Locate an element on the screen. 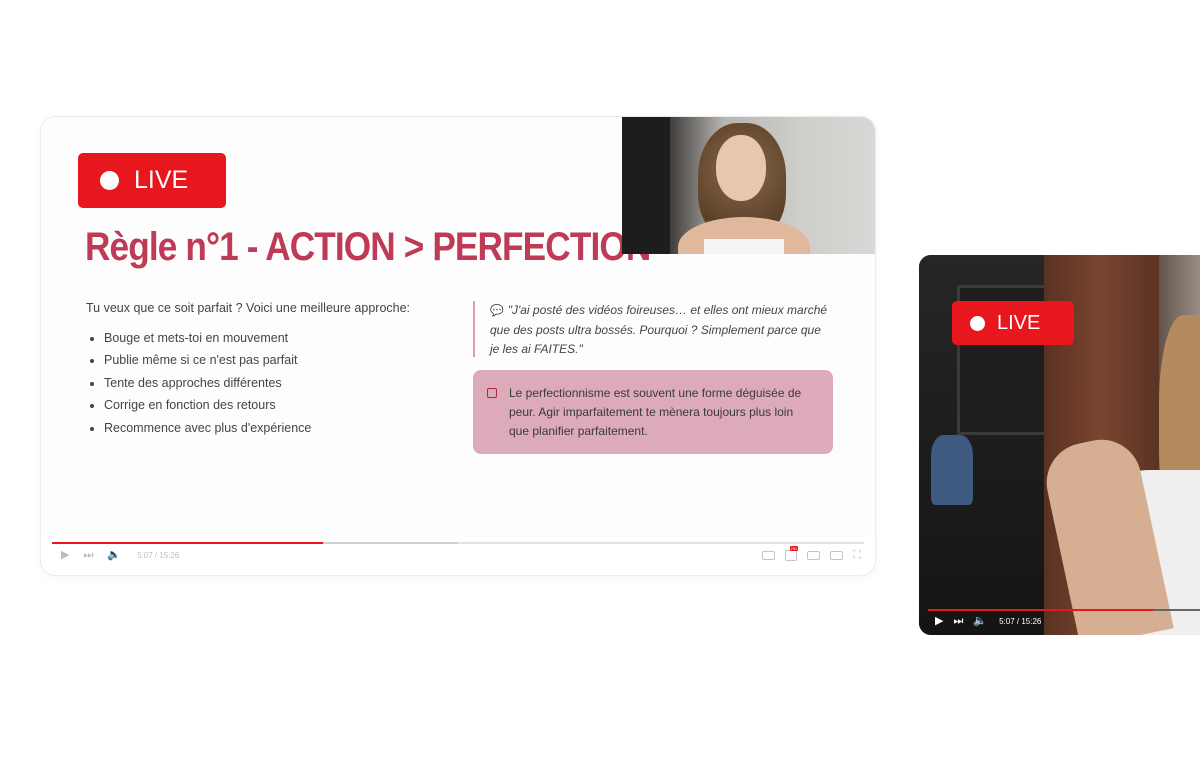  cast-icon is located at coordinates (837, 555).